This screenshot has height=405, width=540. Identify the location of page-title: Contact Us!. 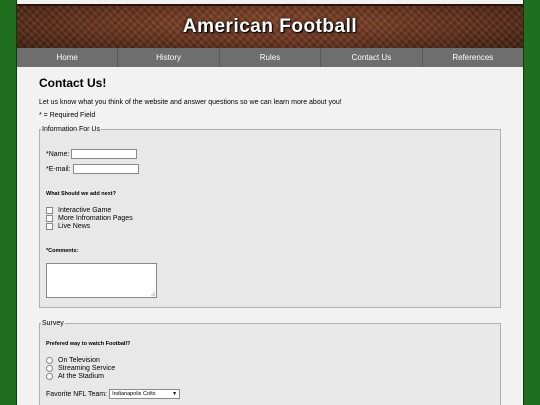
(73, 83).